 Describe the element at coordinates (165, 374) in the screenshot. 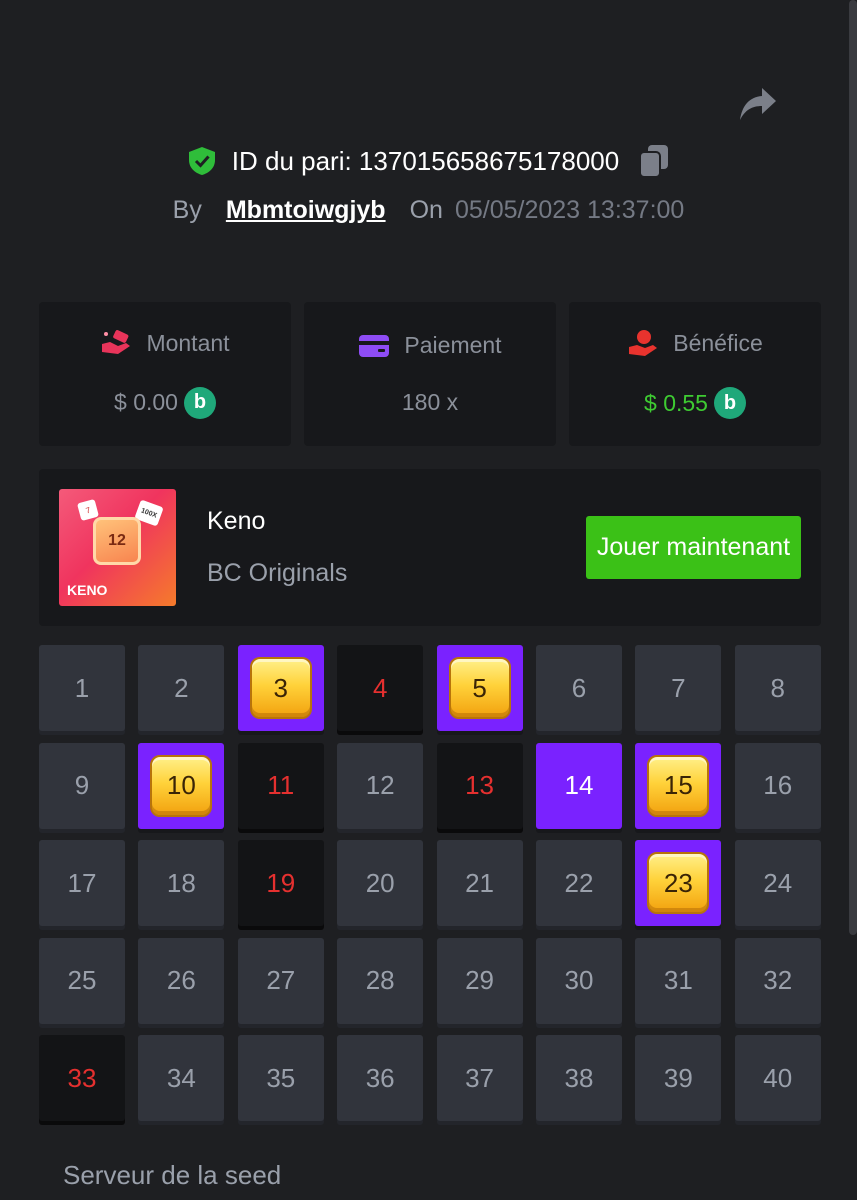

I see `stat-amount: Montant $ 0.00 b` at that location.